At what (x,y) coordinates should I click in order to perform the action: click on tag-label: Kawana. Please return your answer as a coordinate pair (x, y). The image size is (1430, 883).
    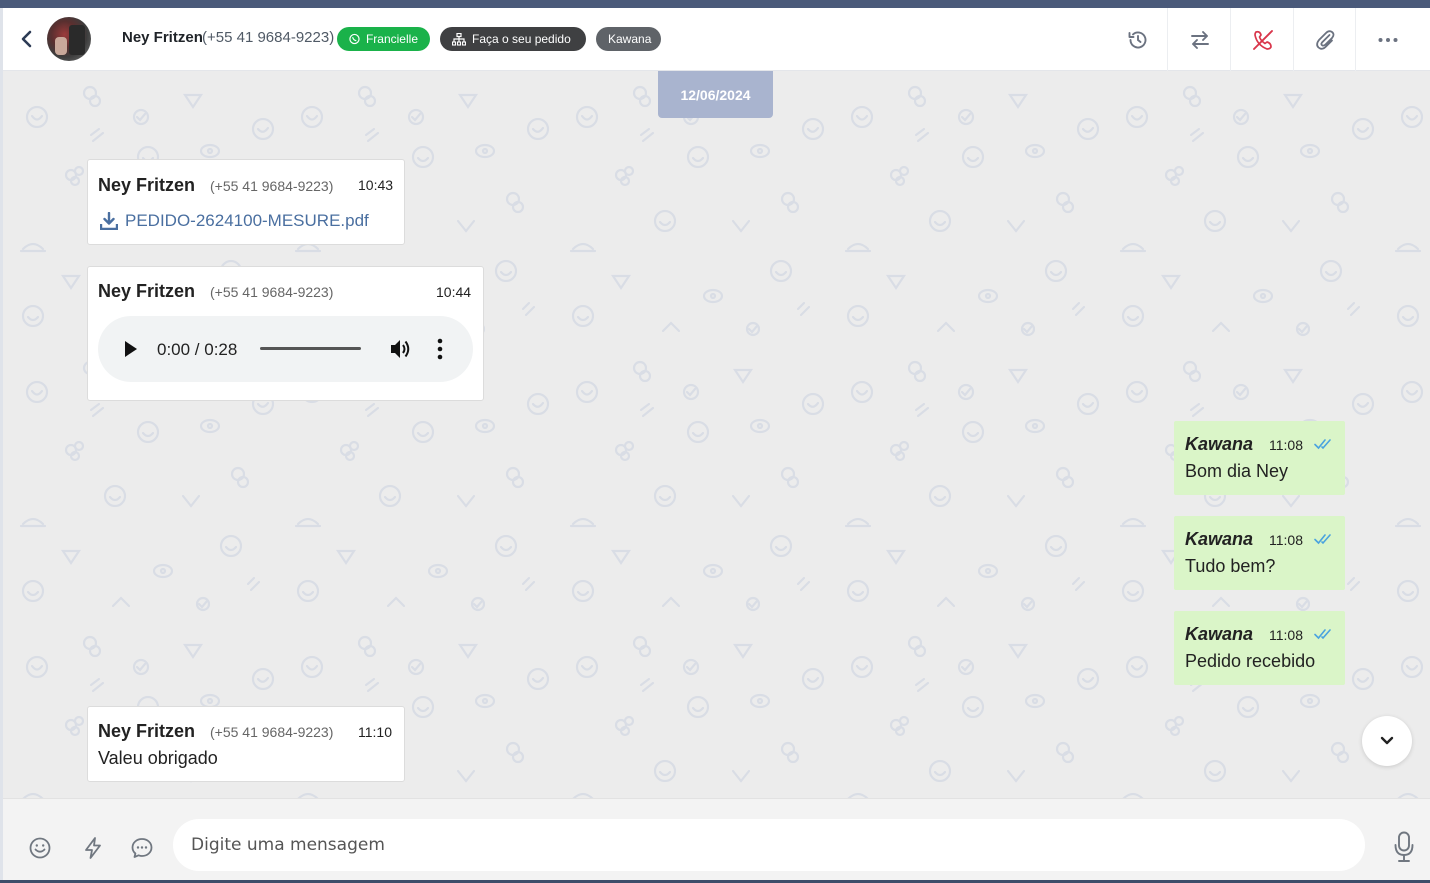
    Looking at the image, I should click on (630, 39).